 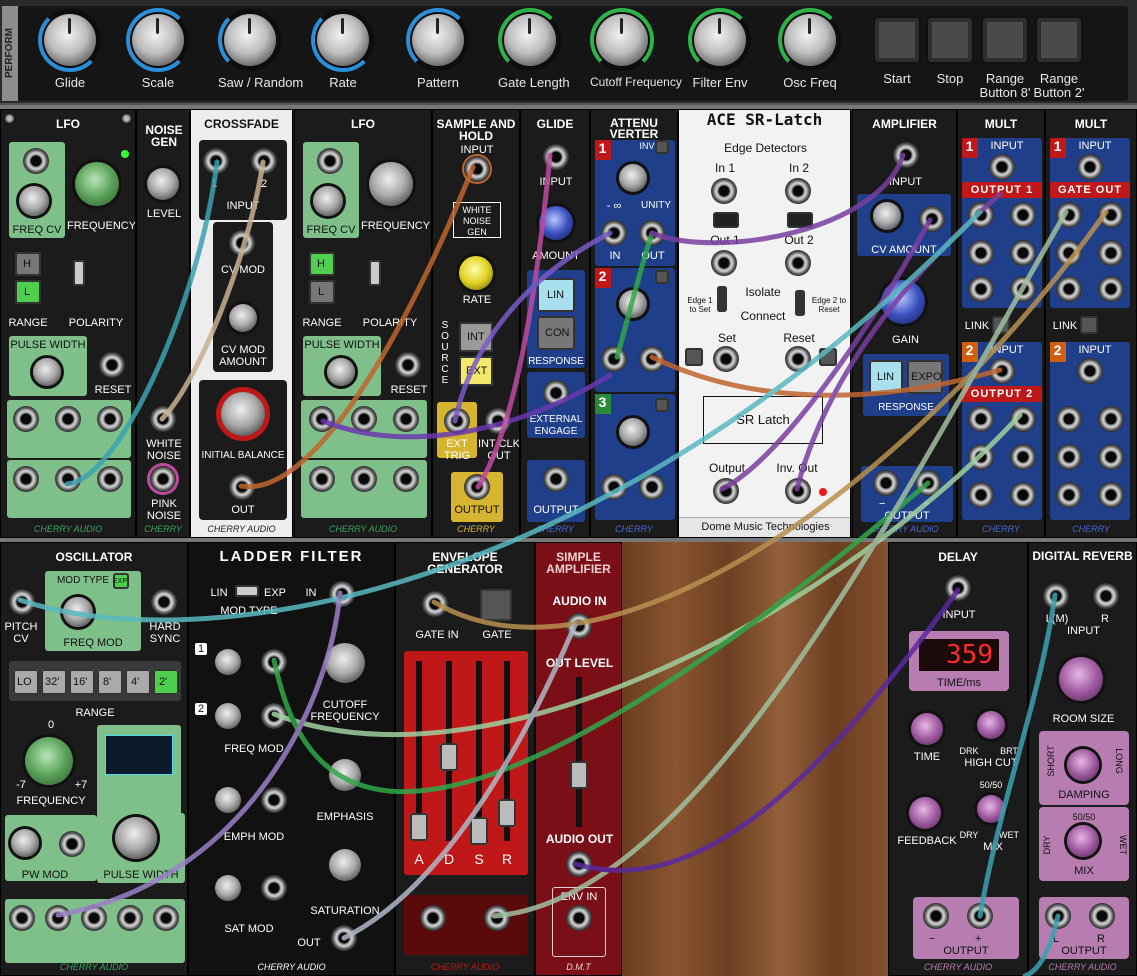 What do you see at coordinates (720, 40) in the screenshot?
I see `filter-env-knob` at bounding box center [720, 40].